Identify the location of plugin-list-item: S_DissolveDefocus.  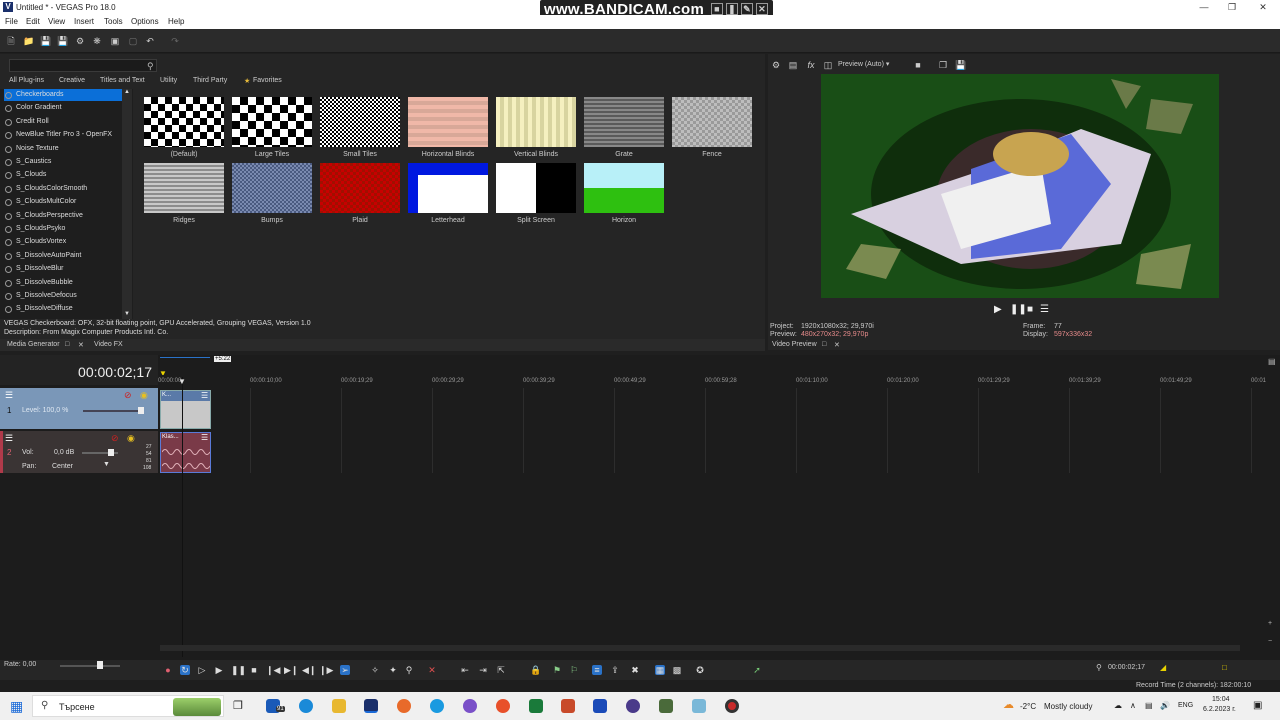
(46, 295).